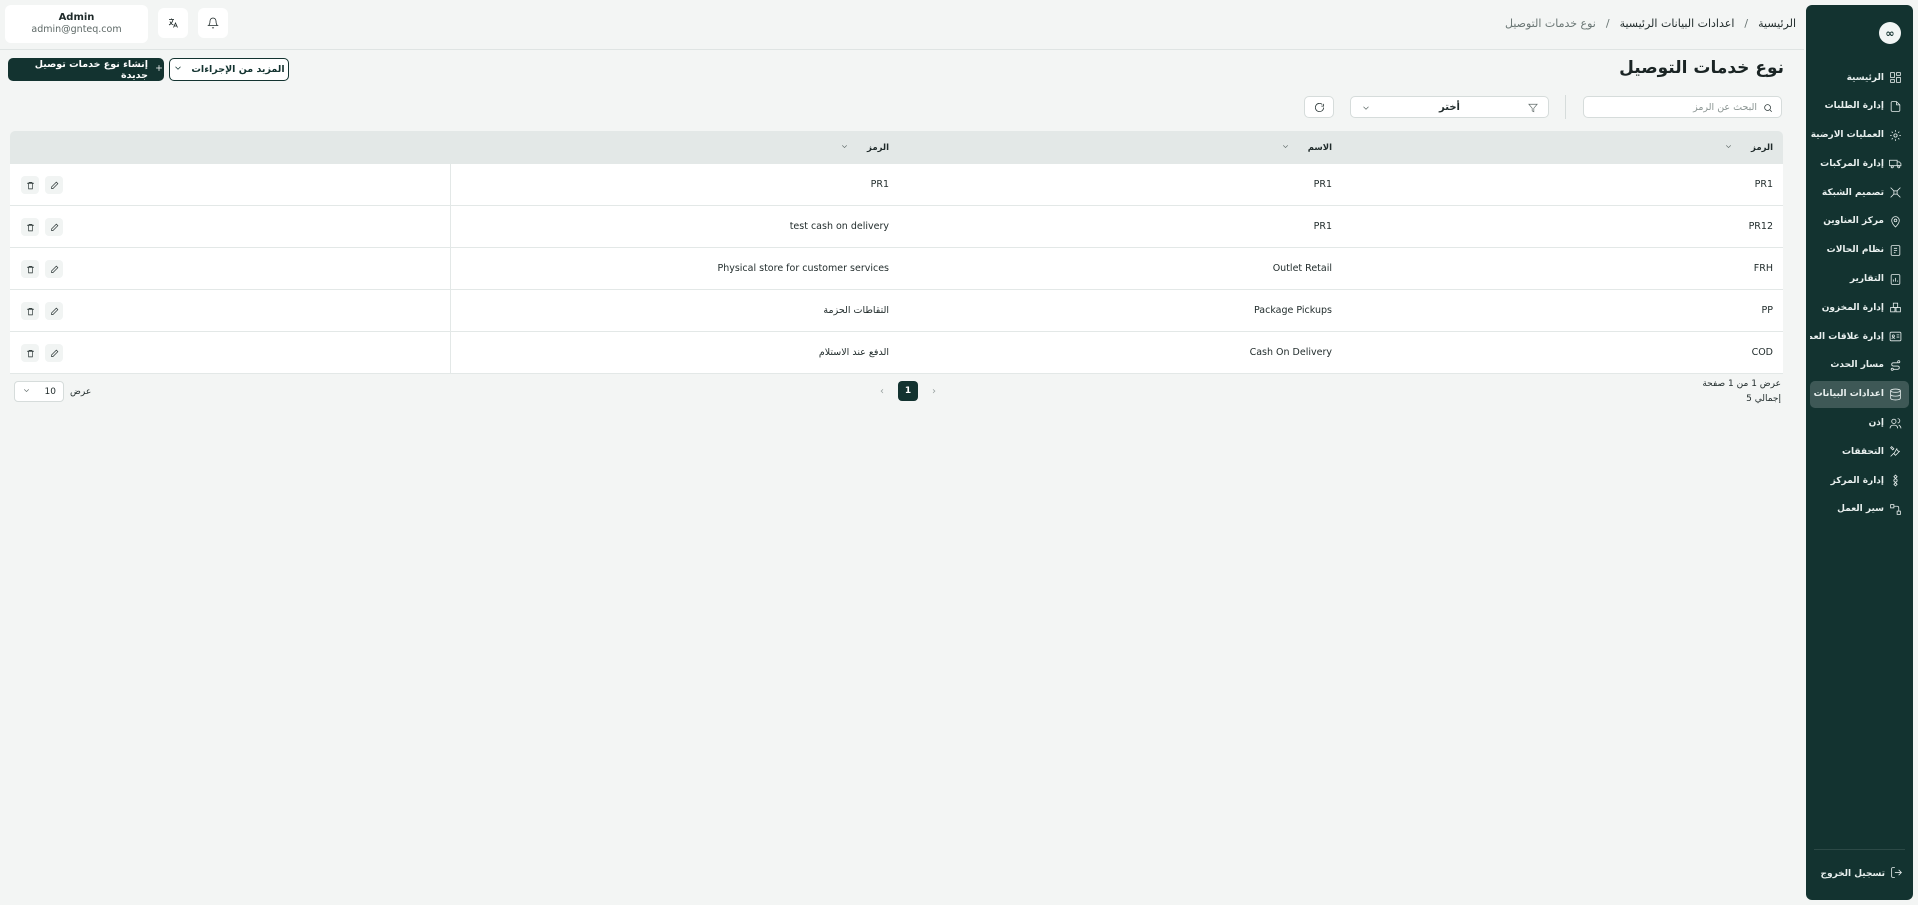  I want to click on cell-code: COD, so click(1762, 352).